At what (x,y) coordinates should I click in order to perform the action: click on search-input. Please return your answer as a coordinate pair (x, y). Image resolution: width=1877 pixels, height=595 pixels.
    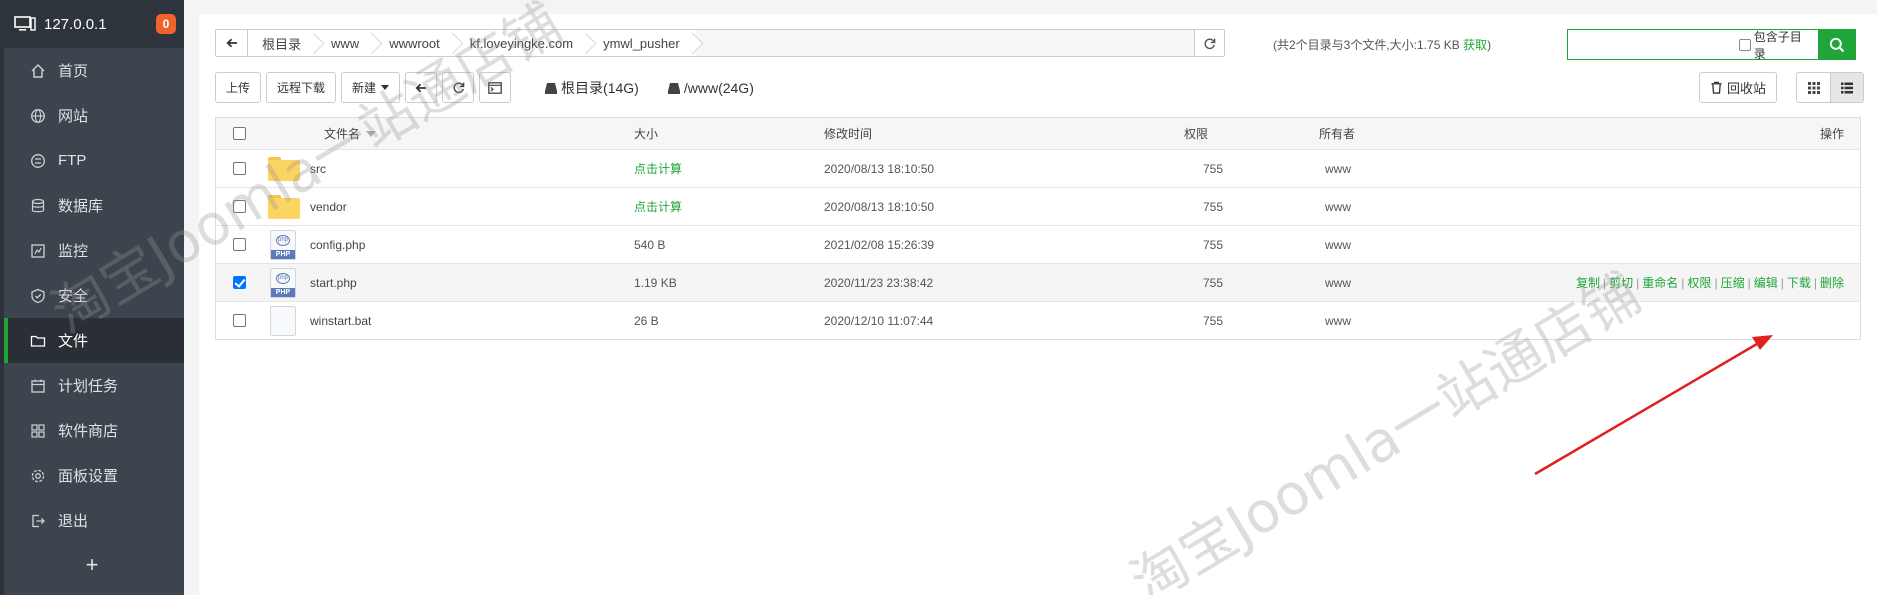
    Looking at the image, I should click on (1653, 44).